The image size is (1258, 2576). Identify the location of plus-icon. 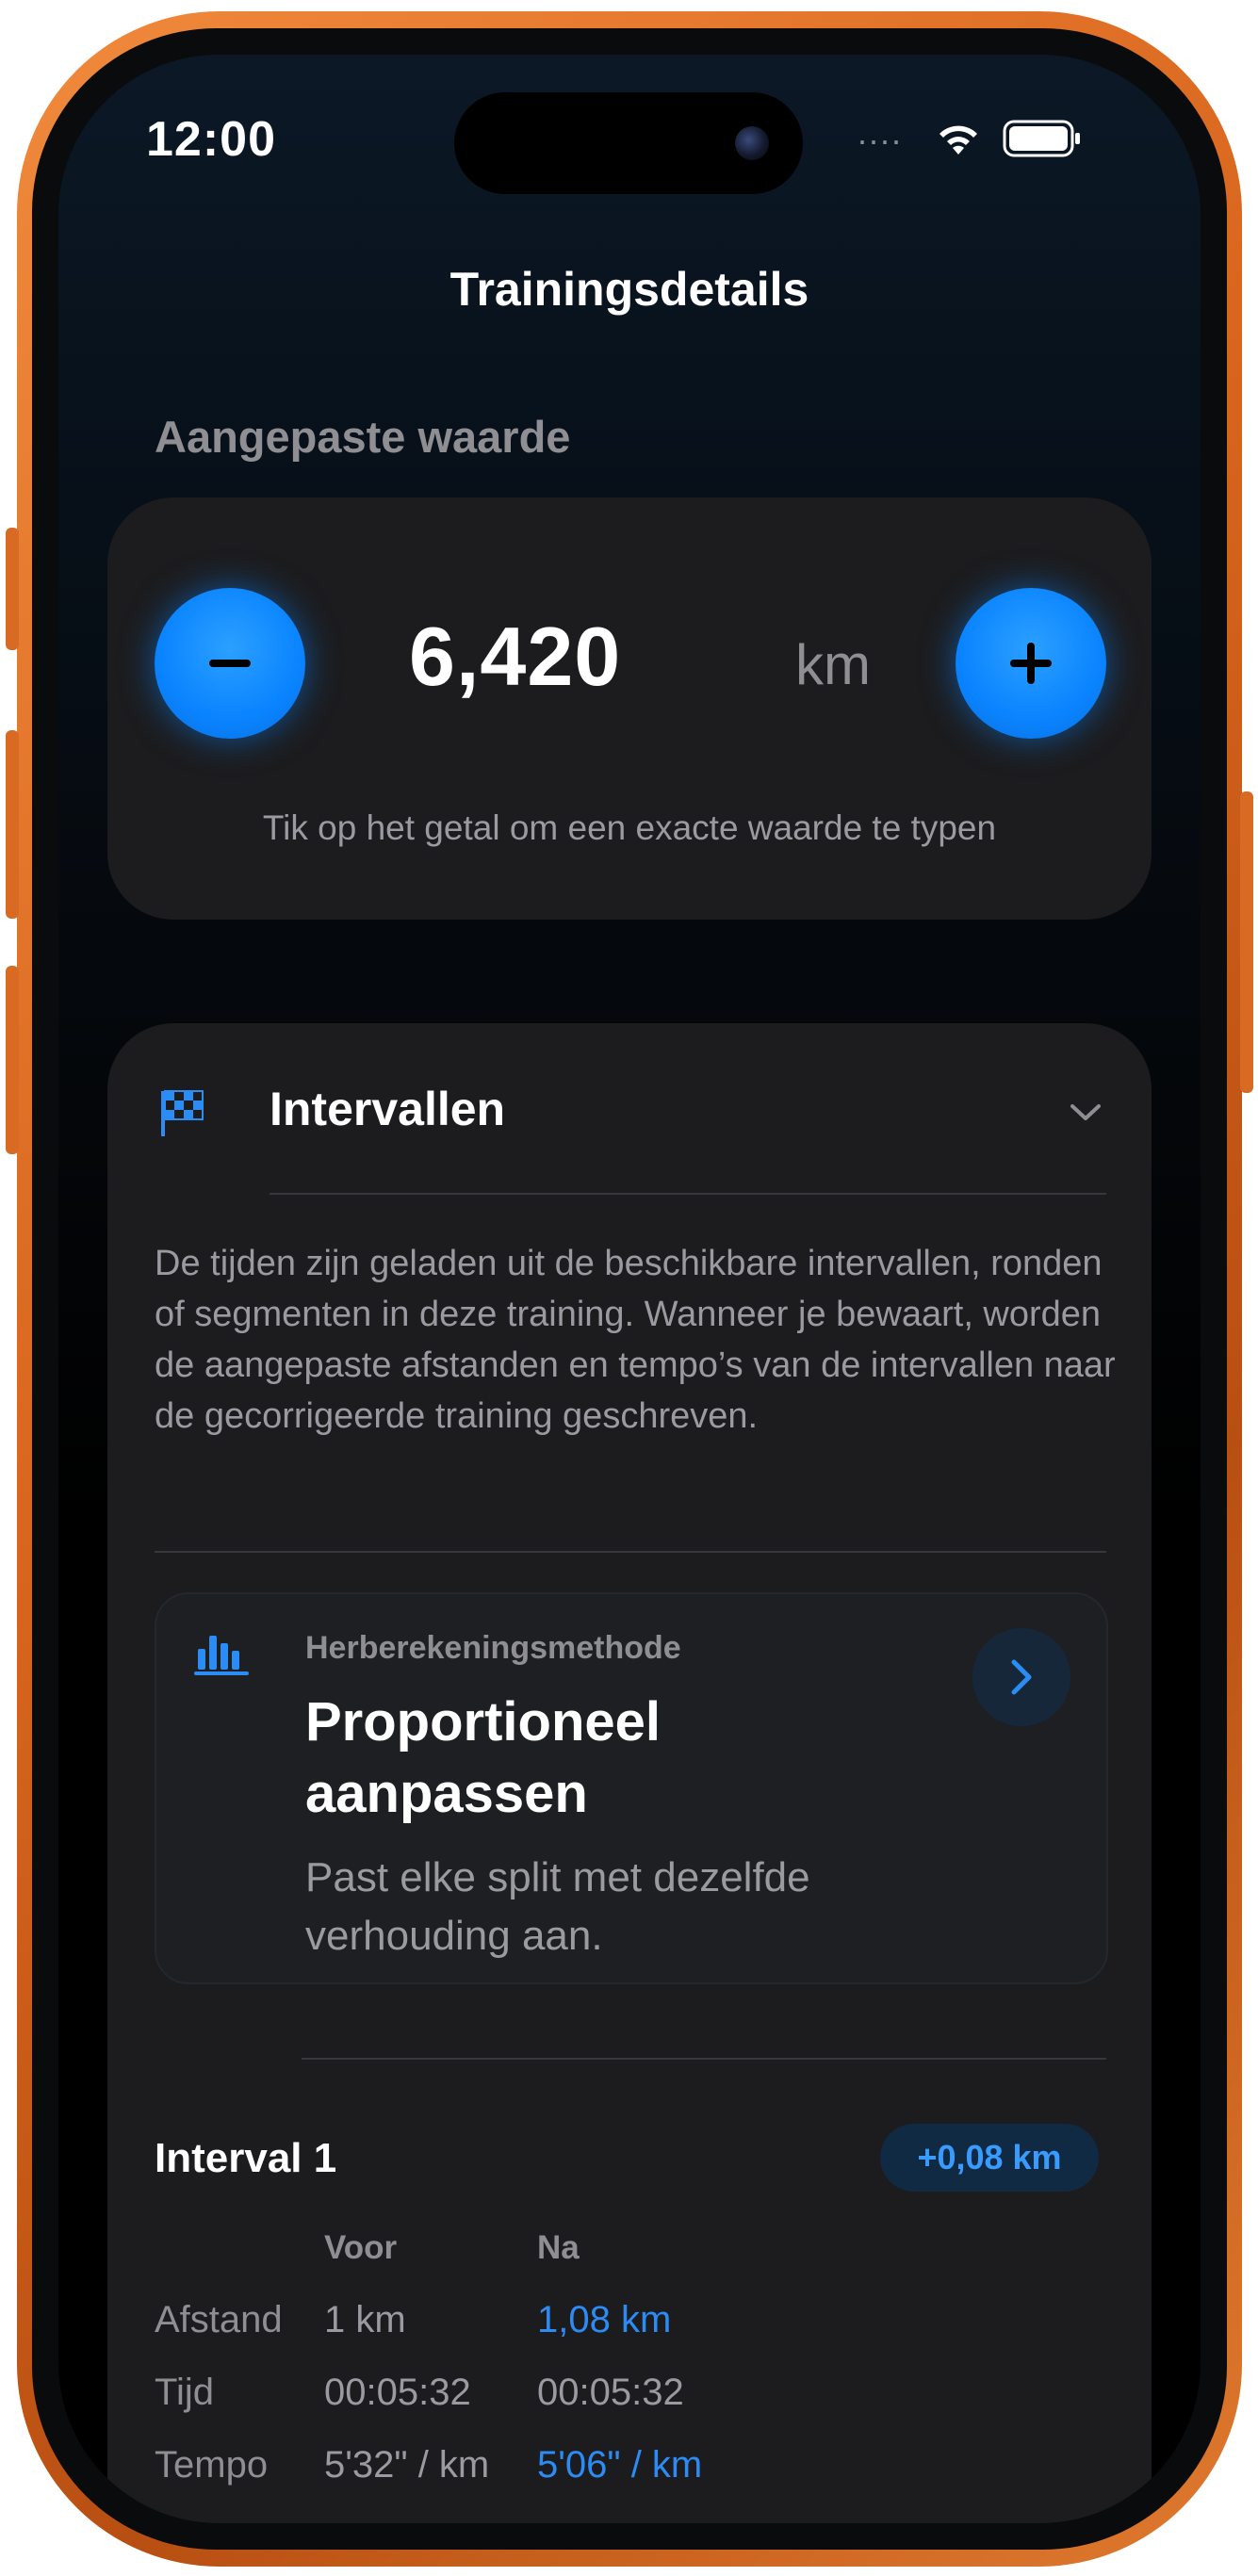
(1031, 663).